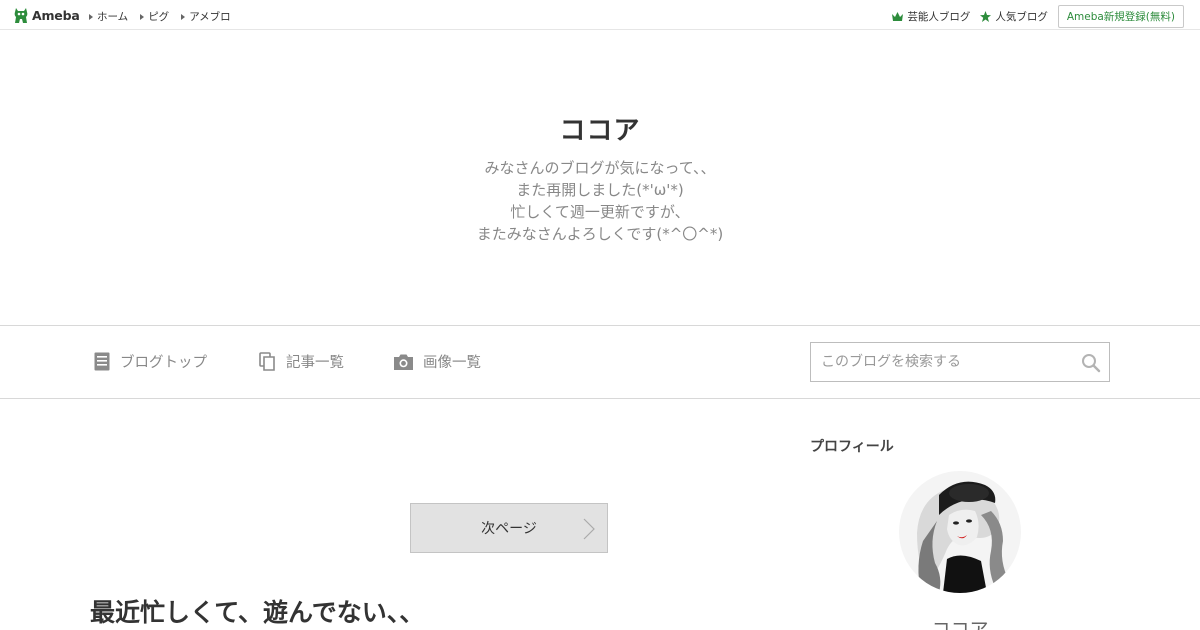 This screenshot has height=630, width=1200. I want to click on global-nav-label: ホーム, so click(113, 17).